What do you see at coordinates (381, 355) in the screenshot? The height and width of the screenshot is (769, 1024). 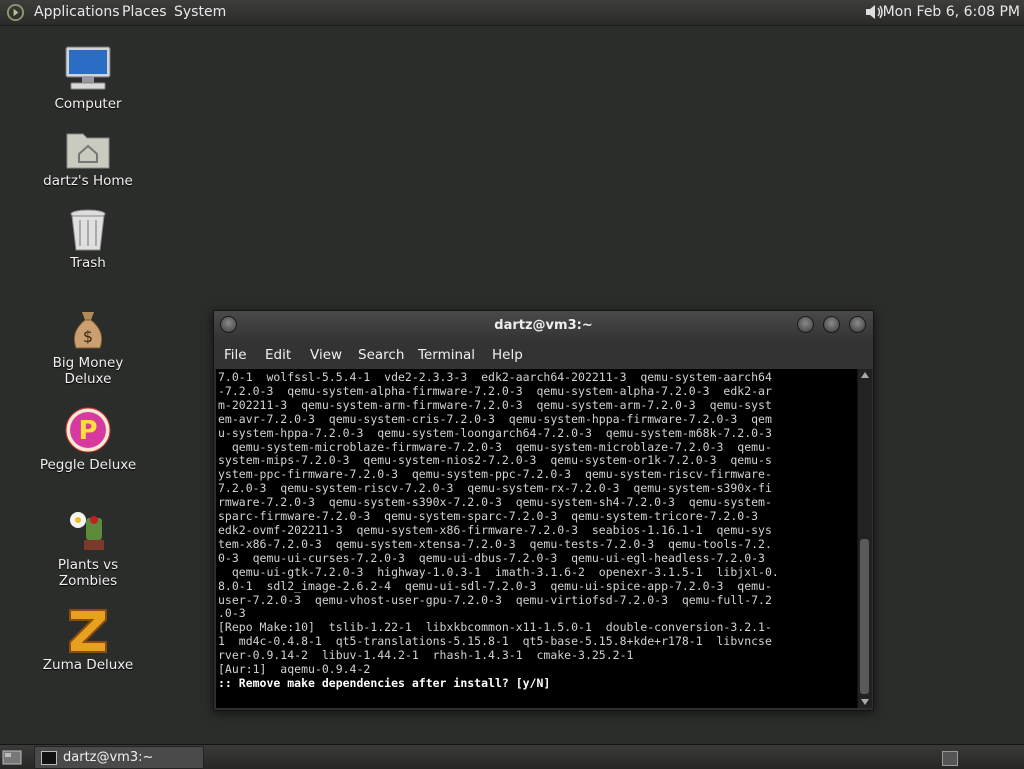 I see `menu-search: Search` at bounding box center [381, 355].